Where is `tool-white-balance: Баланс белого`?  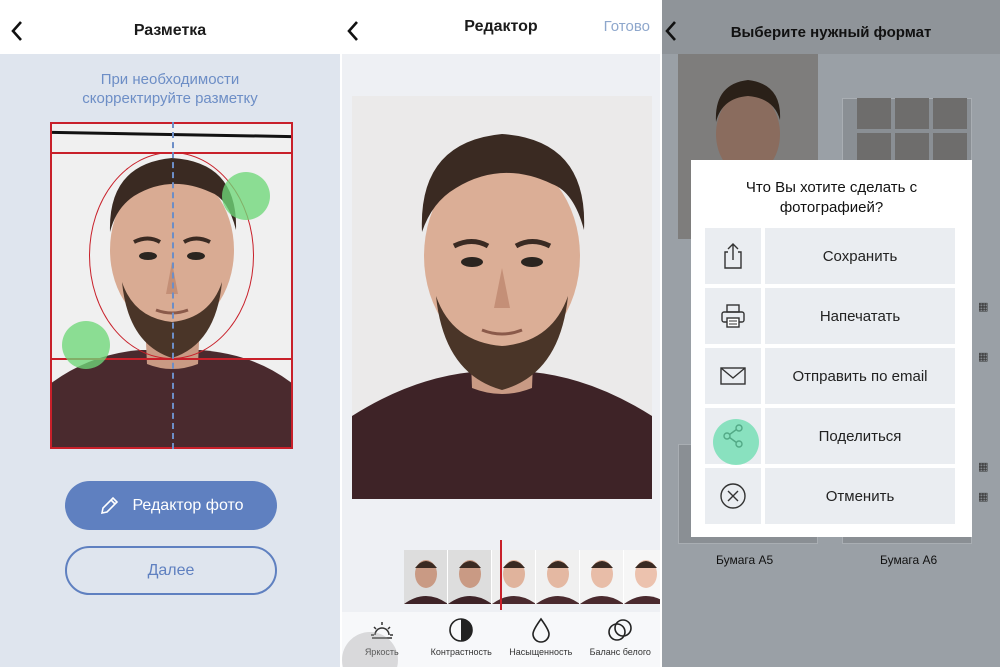
tool-white-balance: Баланс белого is located at coordinates (621, 639).